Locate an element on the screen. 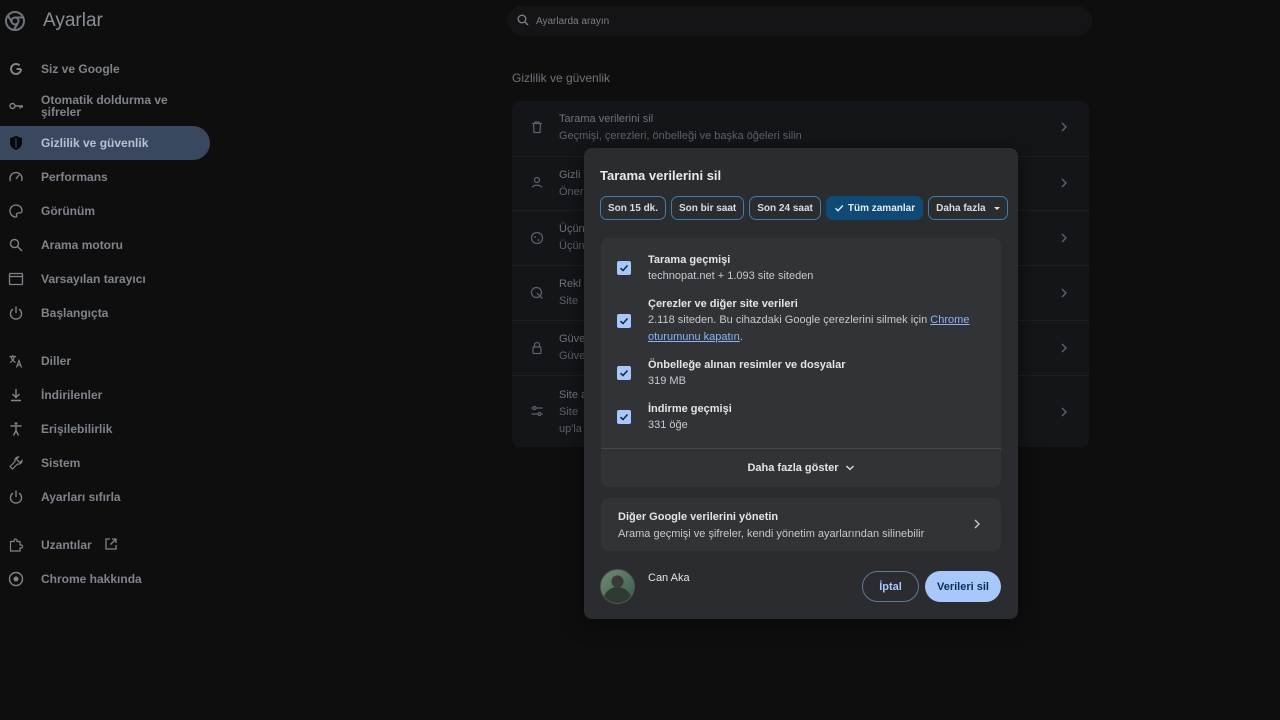  palette-icon is located at coordinates (16, 211).